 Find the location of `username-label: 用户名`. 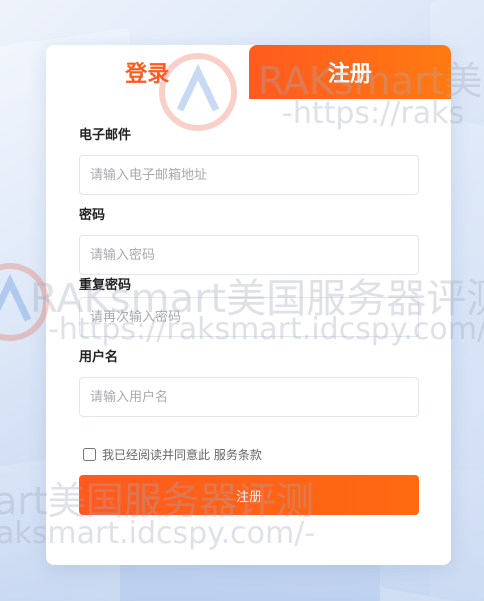

username-label: 用户名 is located at coordinates (99, 357).